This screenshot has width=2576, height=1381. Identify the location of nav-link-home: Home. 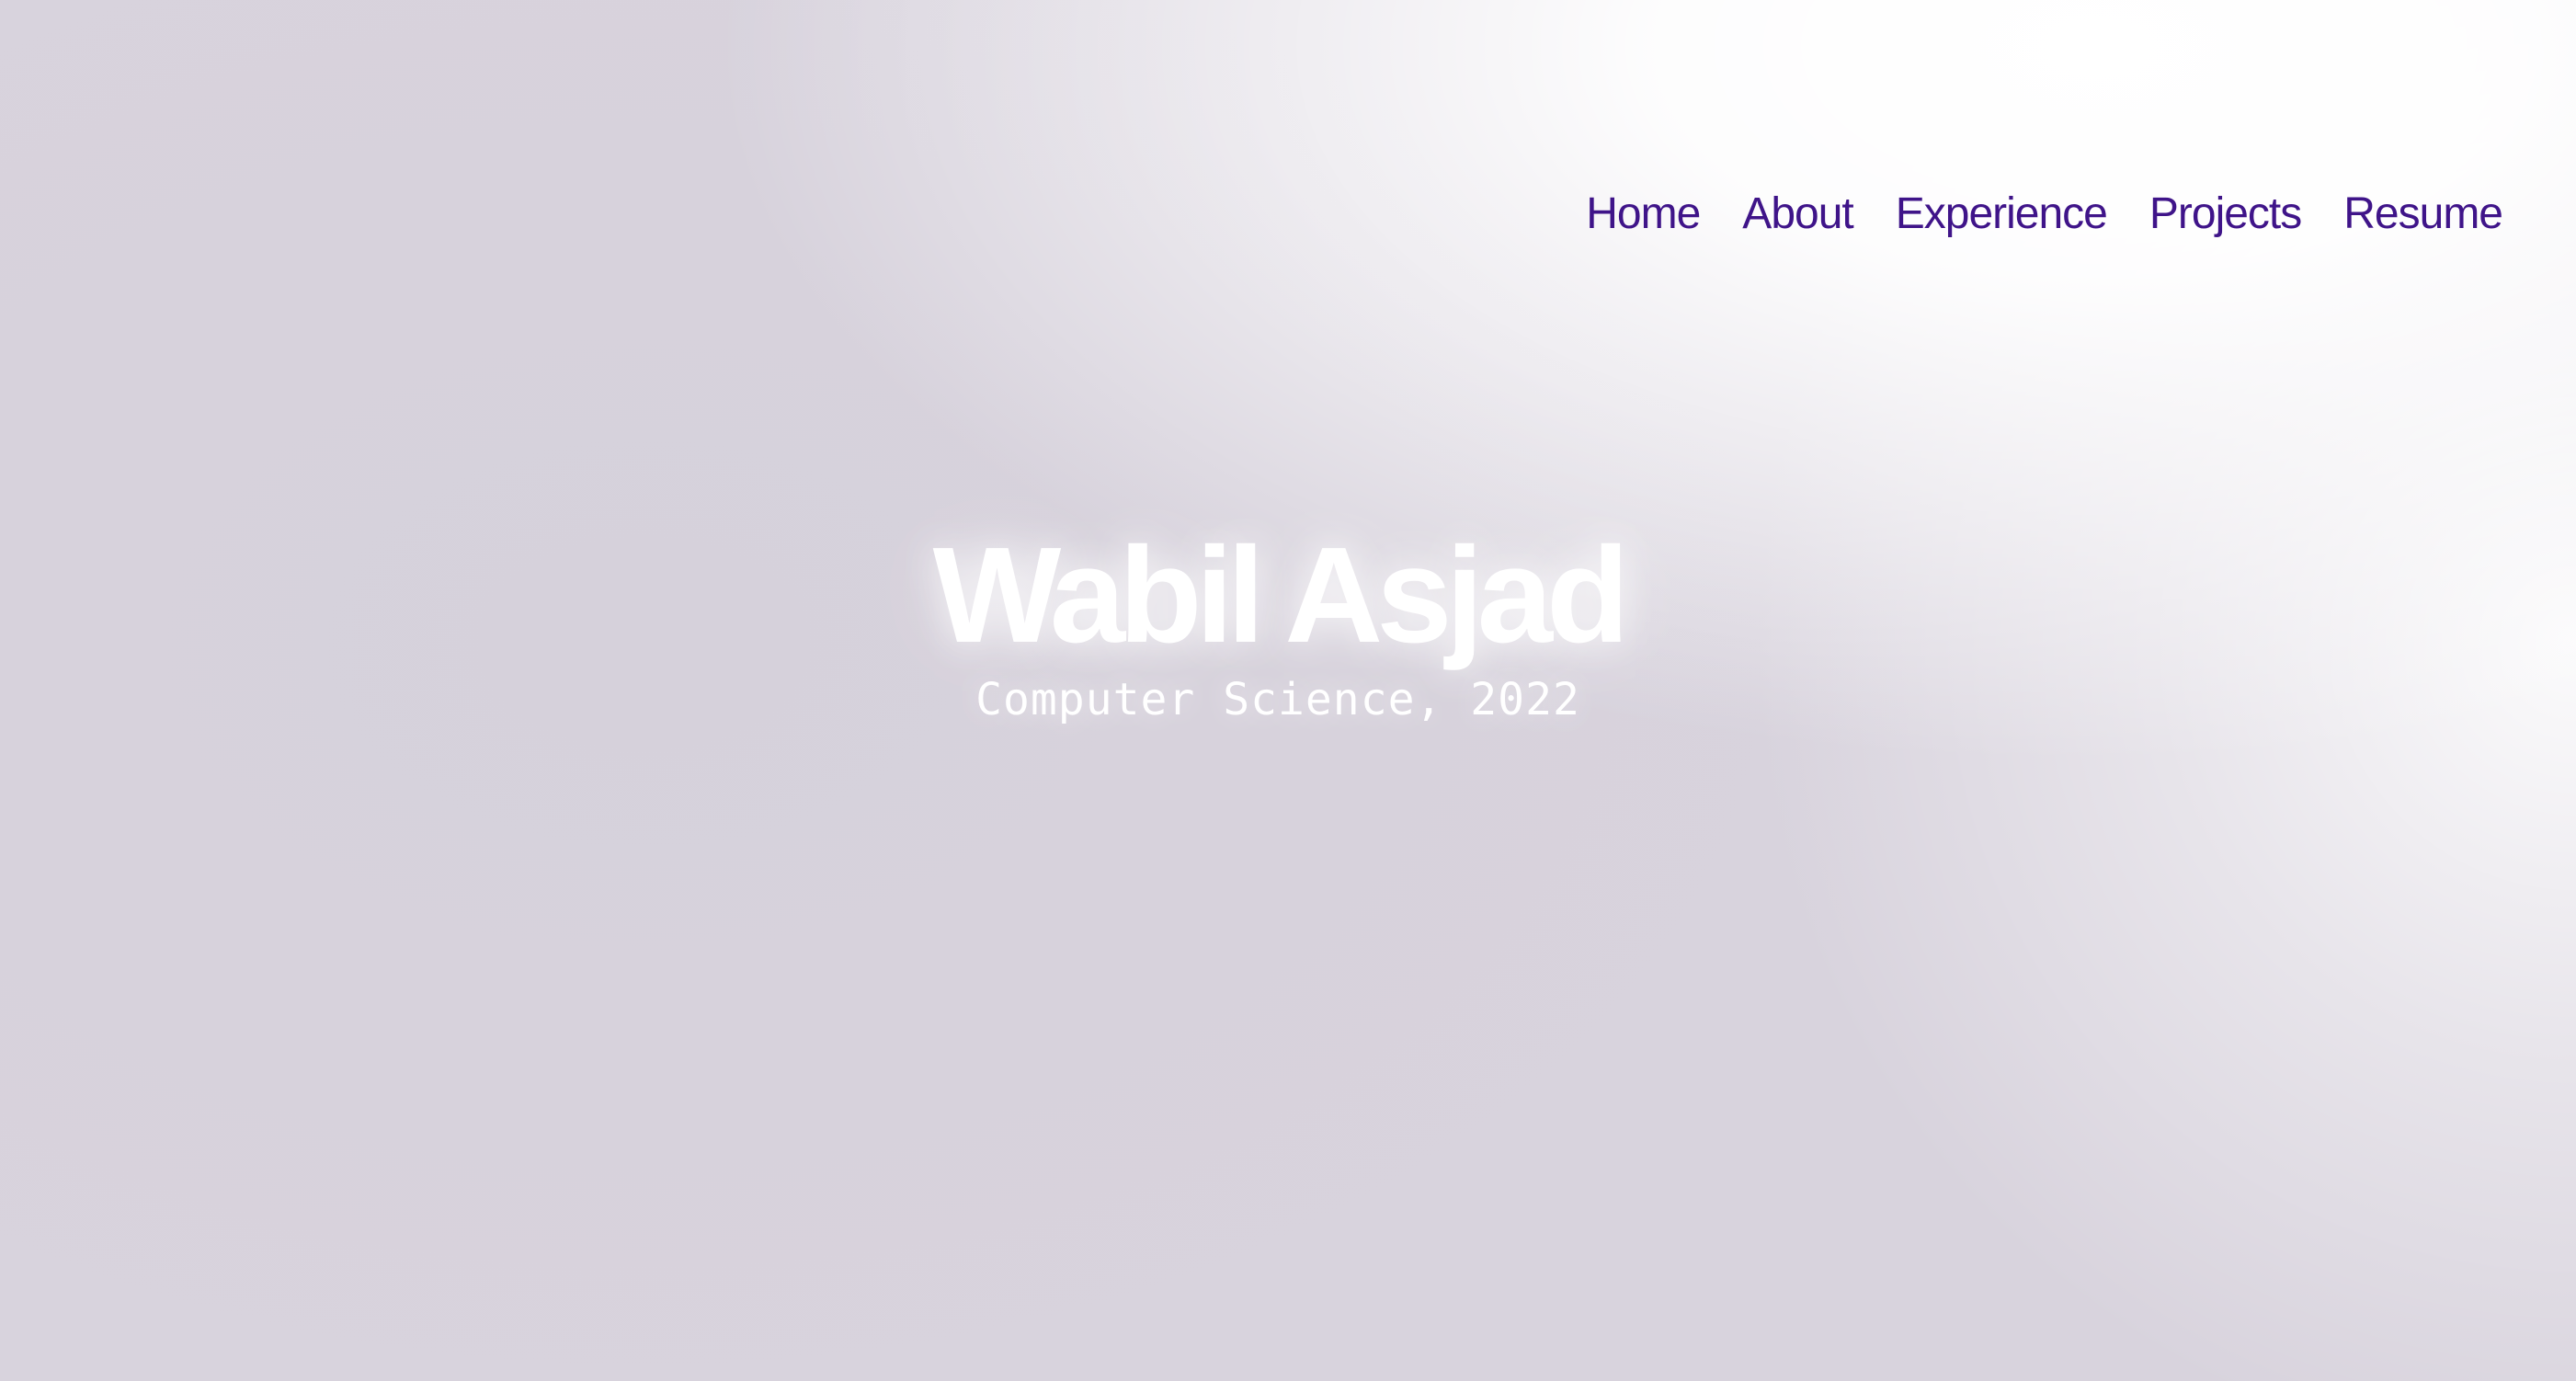
(1643, 213).